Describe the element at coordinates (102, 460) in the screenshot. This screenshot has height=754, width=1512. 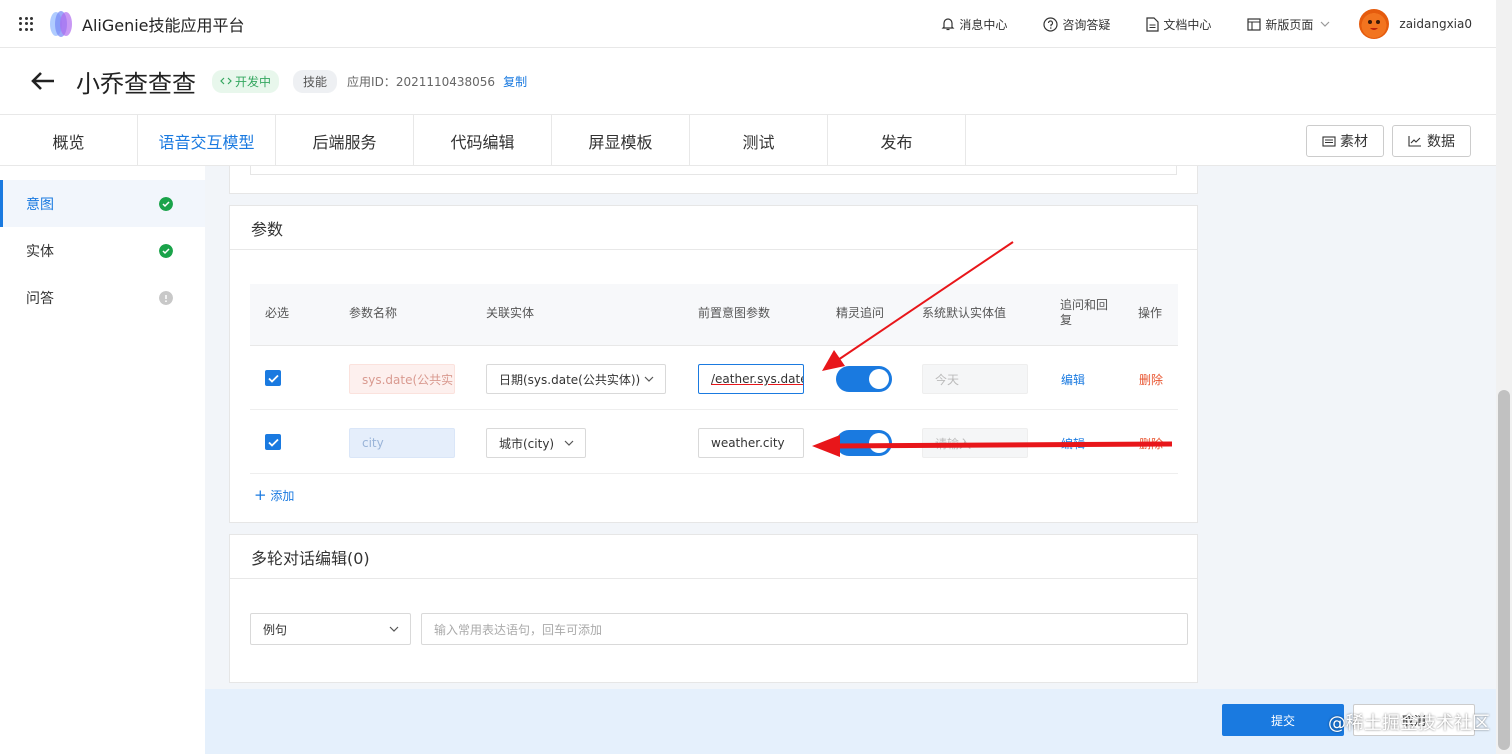
I see `sidebar: 意图 实体 问答` at that location.